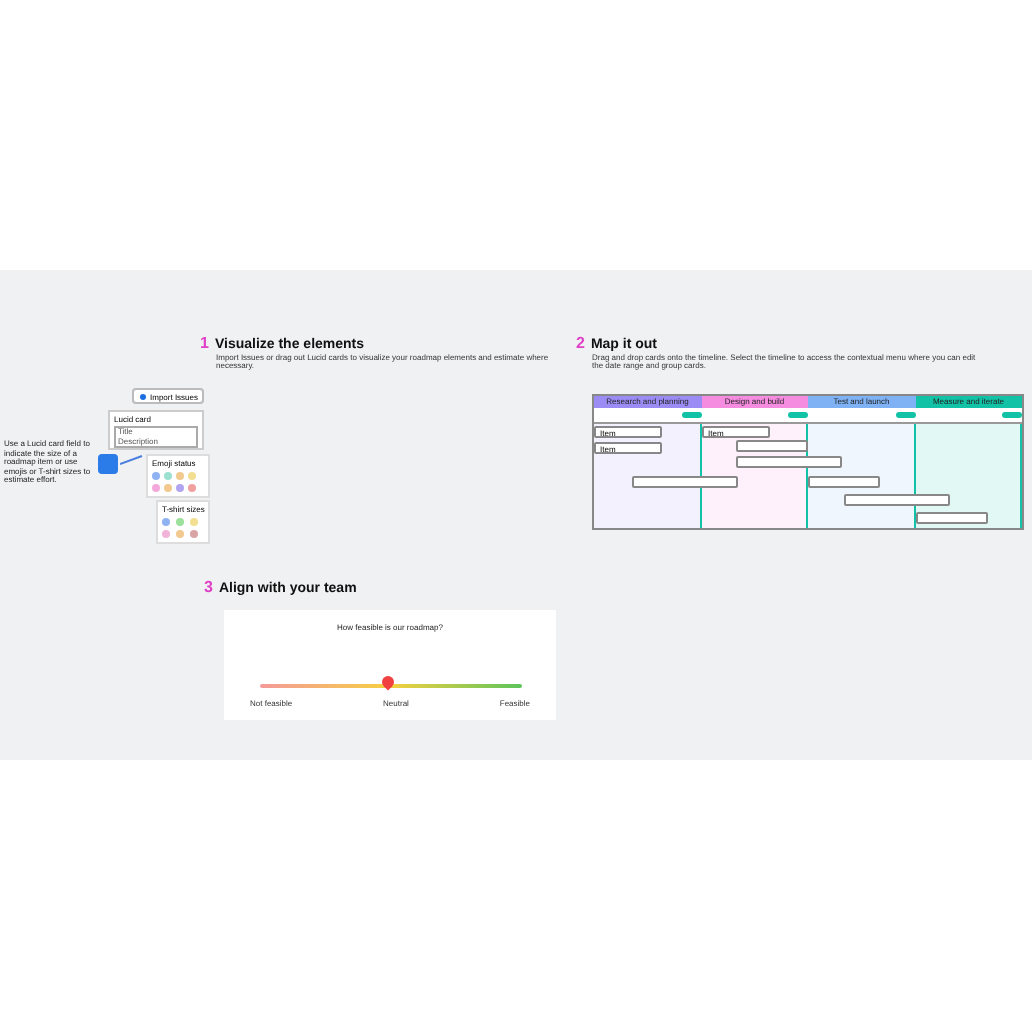  Describe the element at coordinates (580, 343) in the screenshot. I see `step-number: 2` at that location.